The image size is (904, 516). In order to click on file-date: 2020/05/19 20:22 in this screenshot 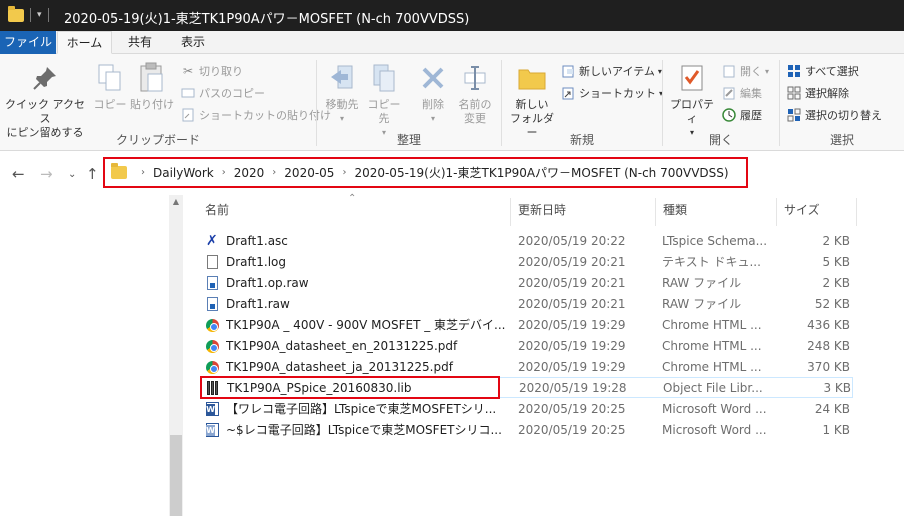, I will do `click(572, 241)`.